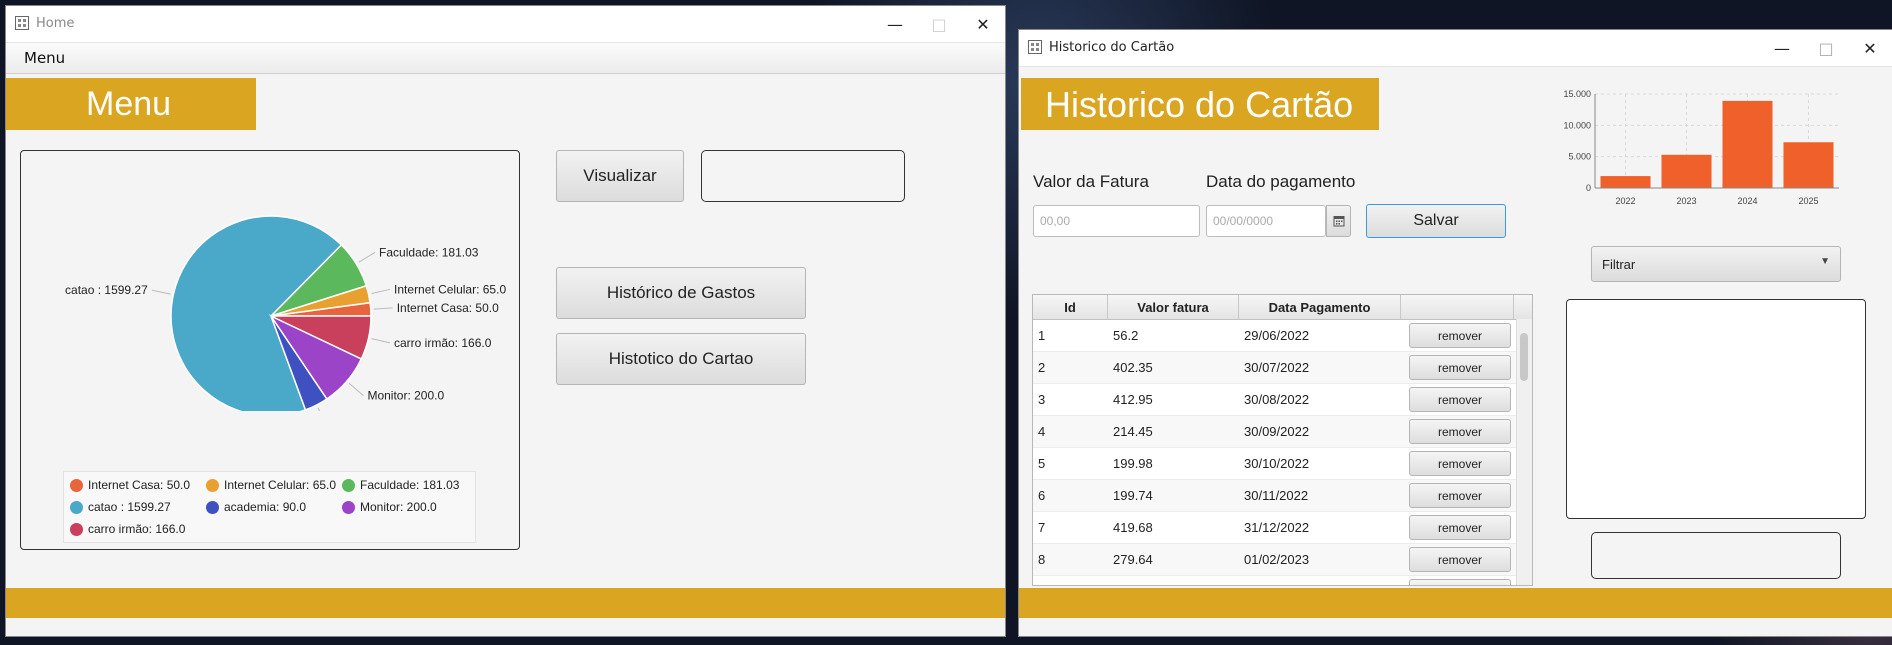 The width and height of the screenshot is (1892, 645). Describe the element at coordinates (1277, 399) in the screenshot. I see `cell-data: 30/08/2022` at that location.